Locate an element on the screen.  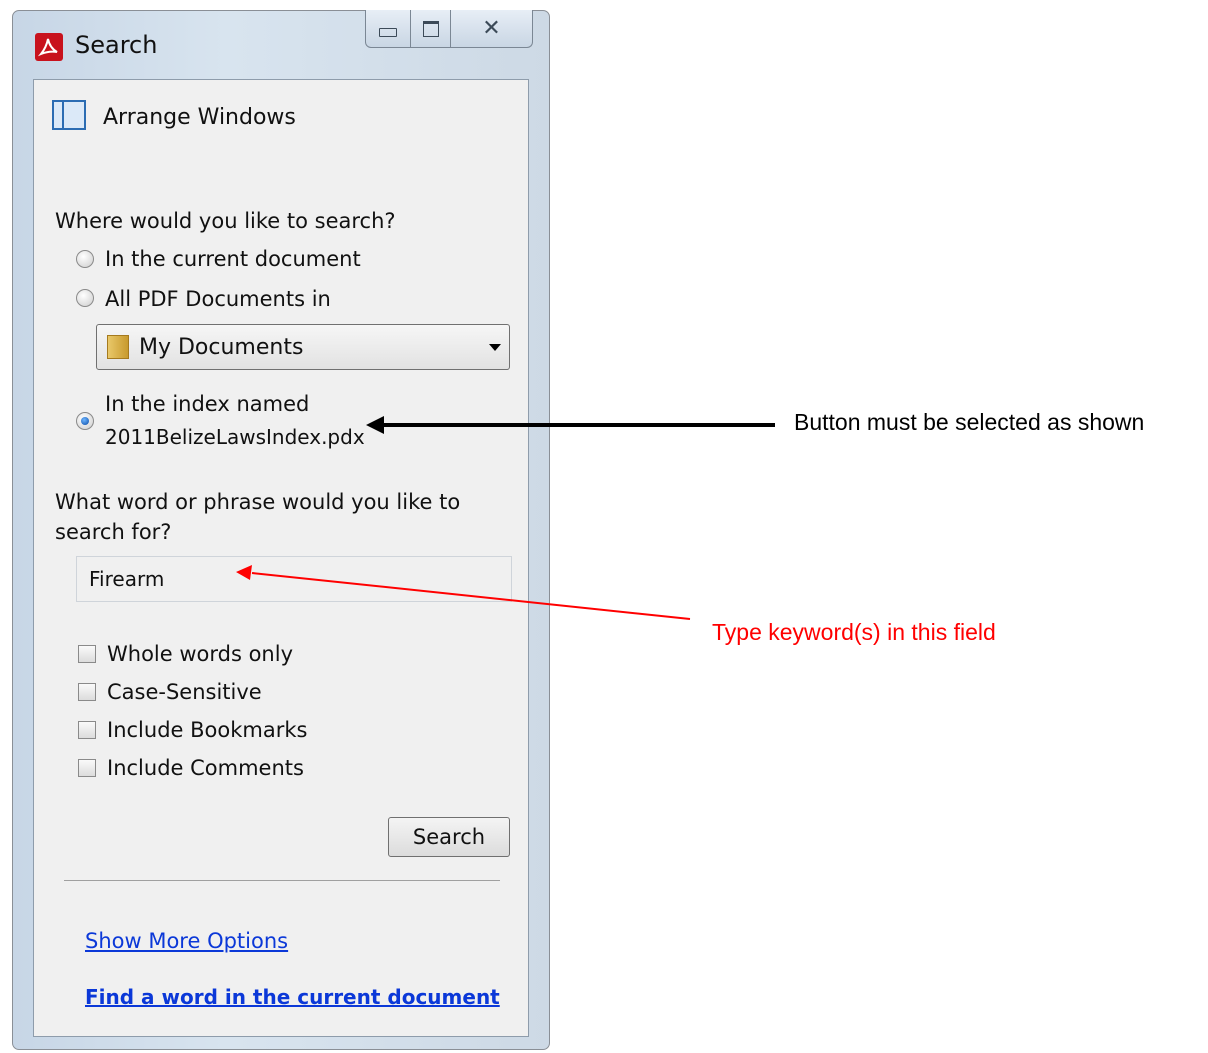
annotation-arrows is located at coordinates (505, 518).